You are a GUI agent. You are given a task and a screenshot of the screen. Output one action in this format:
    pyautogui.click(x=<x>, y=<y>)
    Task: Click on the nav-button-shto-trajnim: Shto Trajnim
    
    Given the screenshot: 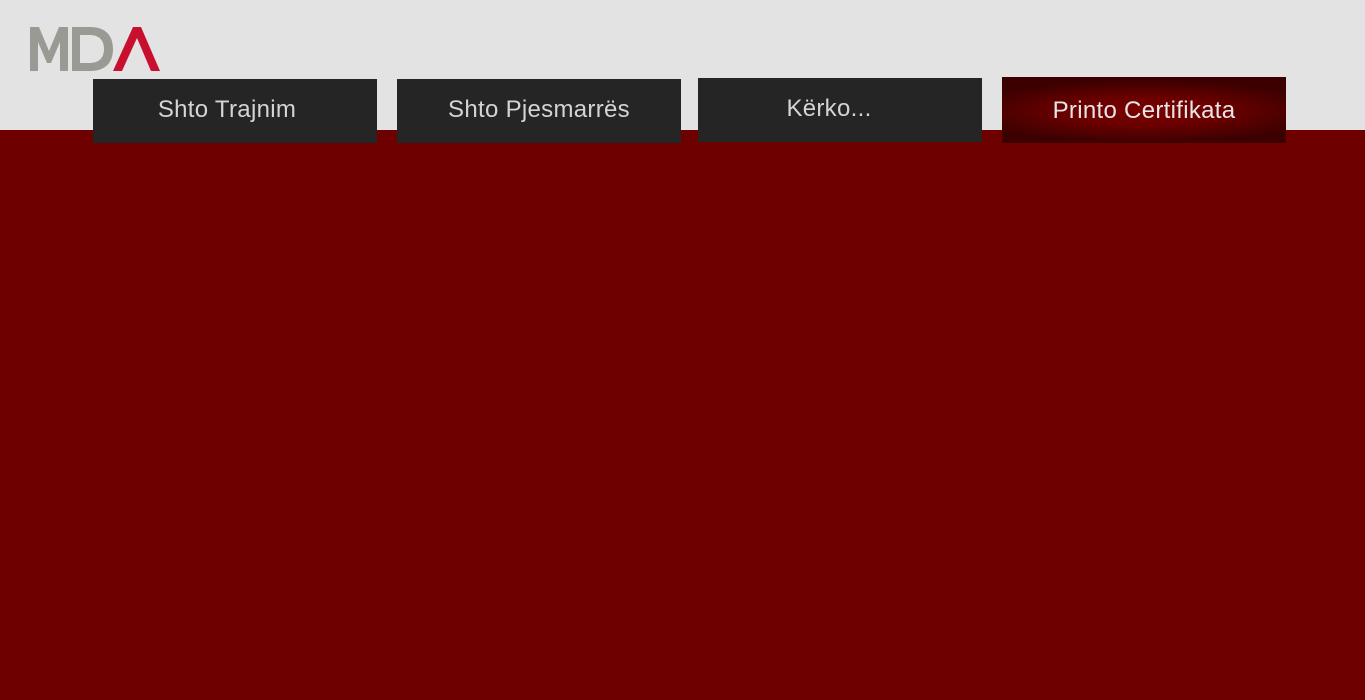 What is the action you would take?
    pyautogui.click(x=235, y=111)
    